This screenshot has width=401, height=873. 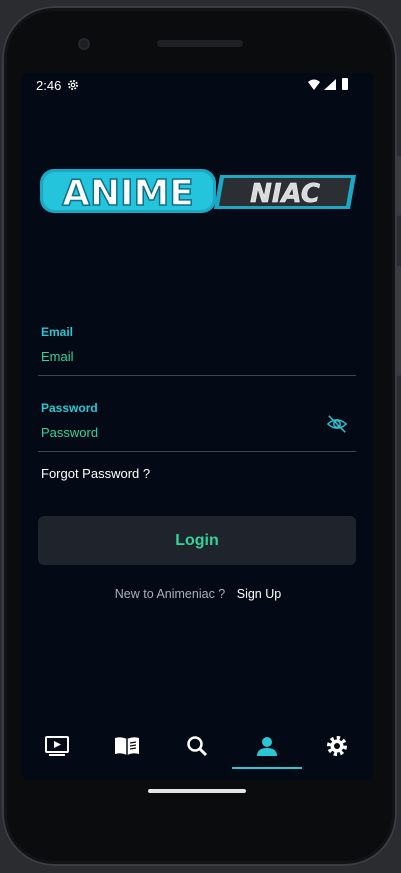 I want to click on play-screen-icon, so click(x=57, y=746).